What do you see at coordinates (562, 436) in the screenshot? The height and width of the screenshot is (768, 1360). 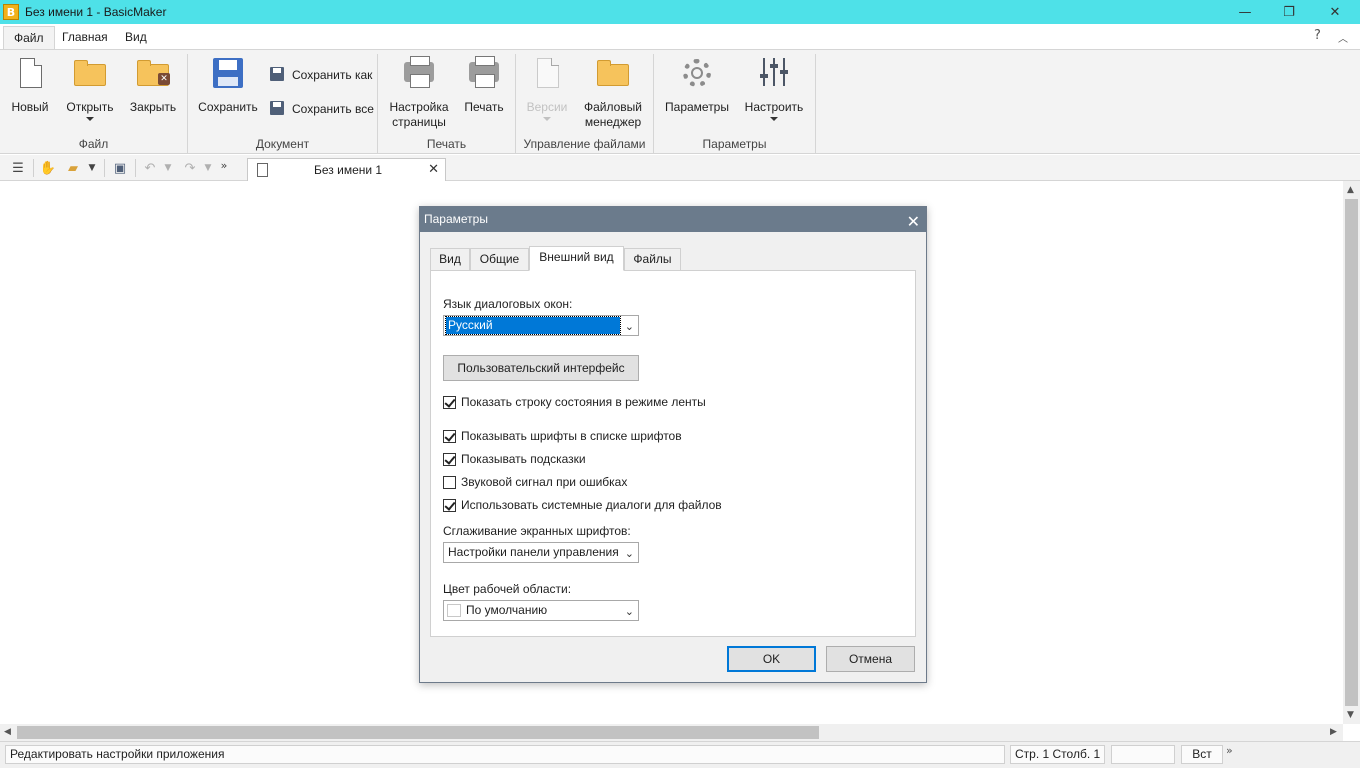 I see `checkbox-show-fonts: Показывать шрифты в списке шрифтов` at bounding box center [562, 436].